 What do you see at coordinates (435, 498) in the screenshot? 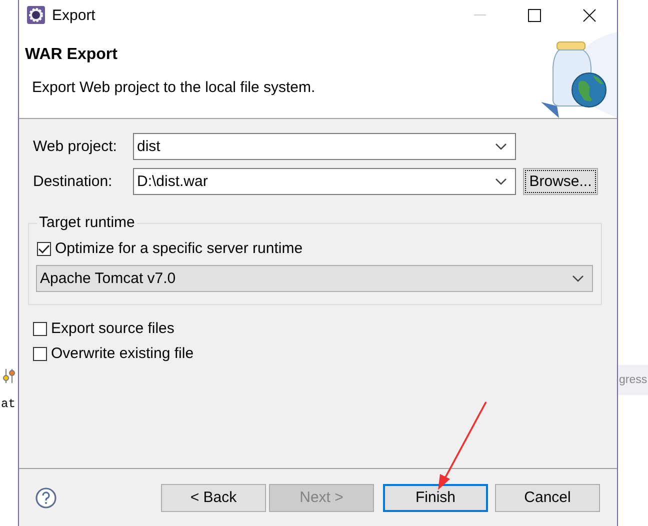
I see `finish-button: Finish` at bounding box center [435, 498].